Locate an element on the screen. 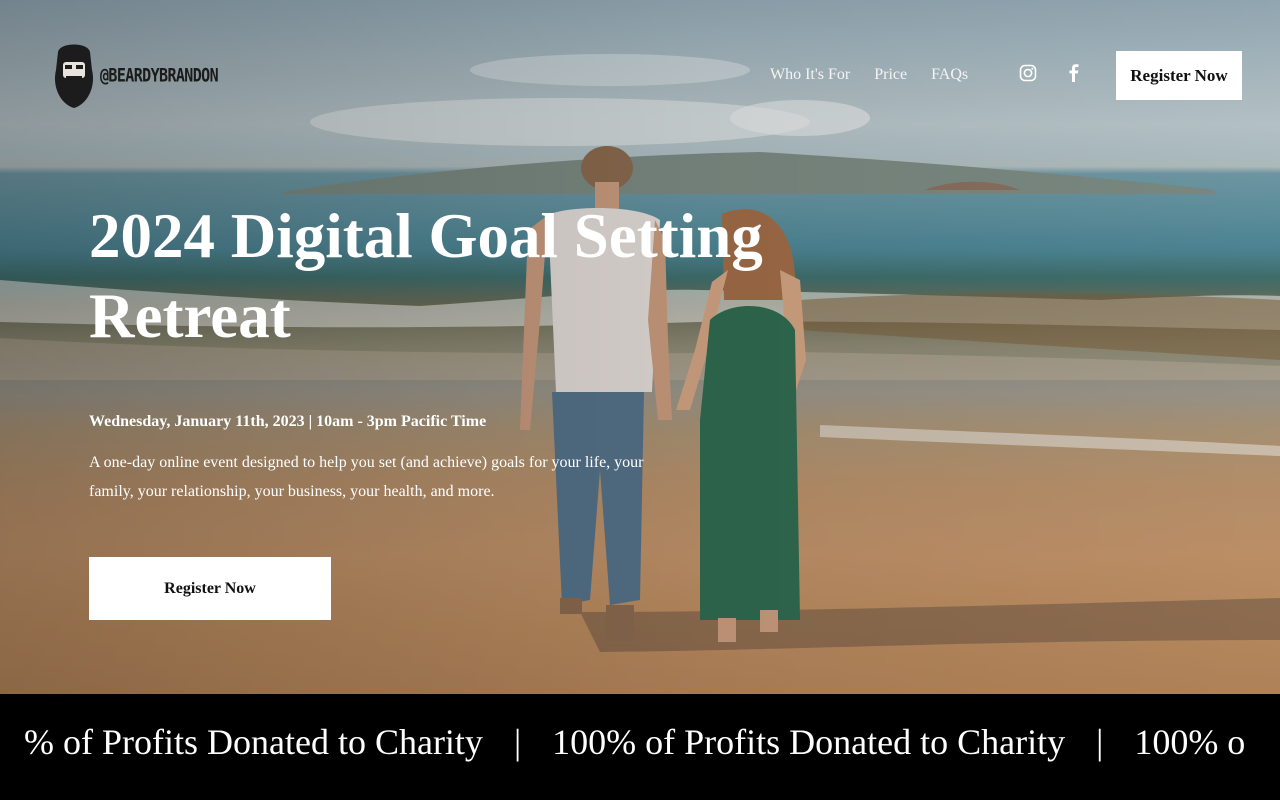 The width and height of the screenshot is (1280, 800). marquee-item: % of Profits Donated to Charity is located at coordinates (253, 742).